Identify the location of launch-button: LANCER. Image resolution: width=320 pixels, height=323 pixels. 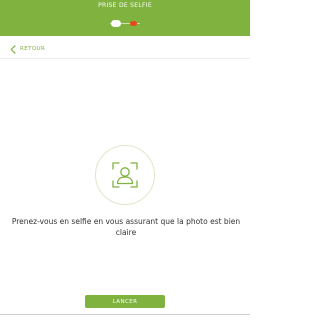
(125, 301).